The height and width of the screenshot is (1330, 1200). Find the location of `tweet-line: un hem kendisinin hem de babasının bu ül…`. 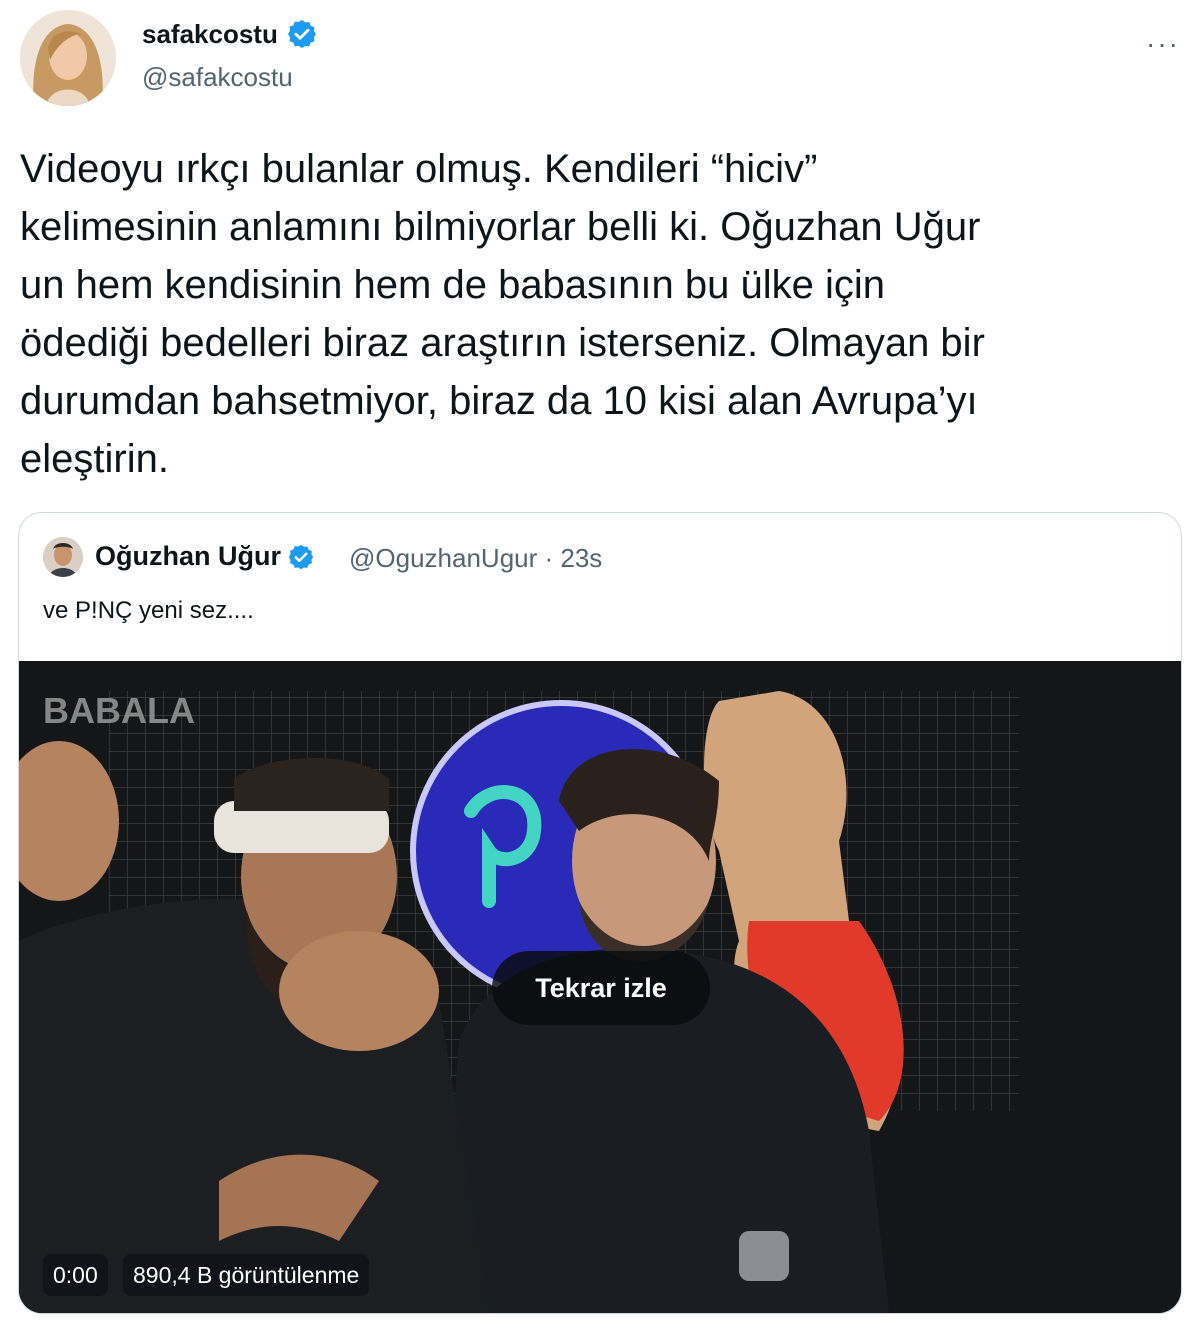

tweet-line: un hem kendisinin hem de babasının bu ül… is located at coordinates (452, 285).